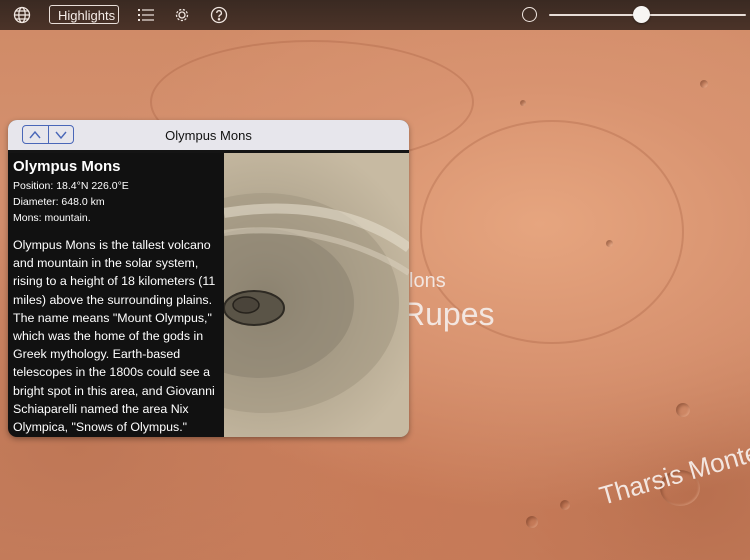 The width and height of the screenshot is (750, 560). Describe the element at coordinates (642, 14) in the screenshot. I see `zoom-slider-thumb` at that location.